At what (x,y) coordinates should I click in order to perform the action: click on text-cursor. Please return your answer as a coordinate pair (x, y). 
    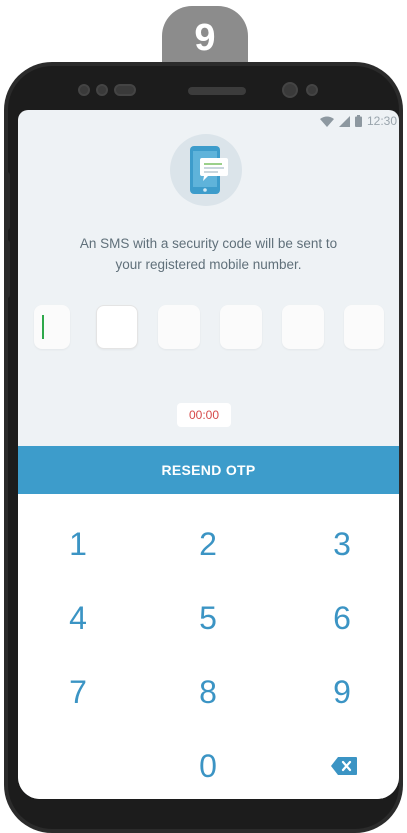
    Looking at the image, I should click on (43, 327).